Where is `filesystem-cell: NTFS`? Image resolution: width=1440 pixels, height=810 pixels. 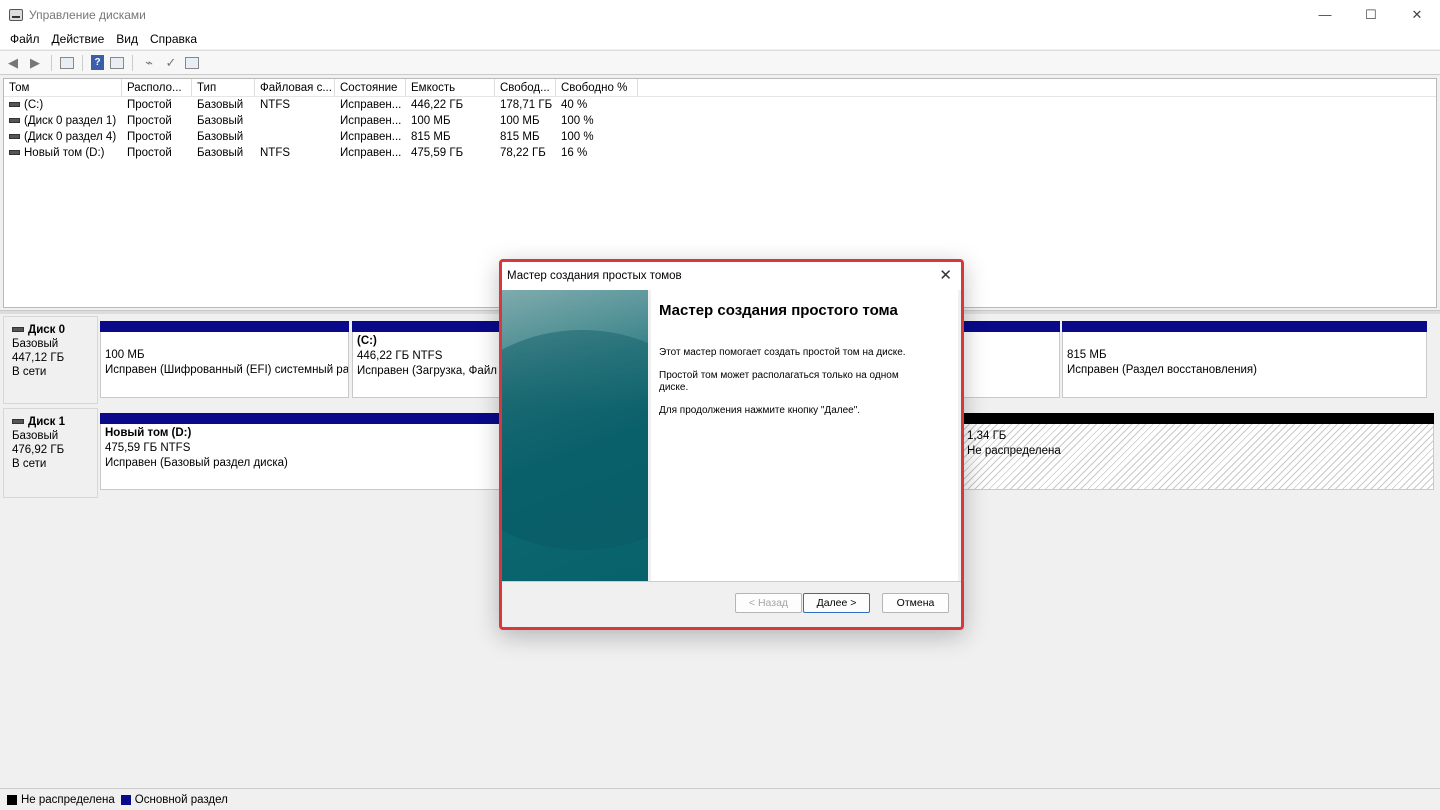 filesystem-cell: NTFS is located at coordinates (275, 153).